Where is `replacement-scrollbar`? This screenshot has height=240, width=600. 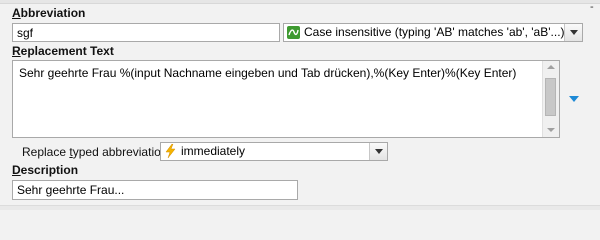 replacement-scrollbar is located at coordinates (550, 99).